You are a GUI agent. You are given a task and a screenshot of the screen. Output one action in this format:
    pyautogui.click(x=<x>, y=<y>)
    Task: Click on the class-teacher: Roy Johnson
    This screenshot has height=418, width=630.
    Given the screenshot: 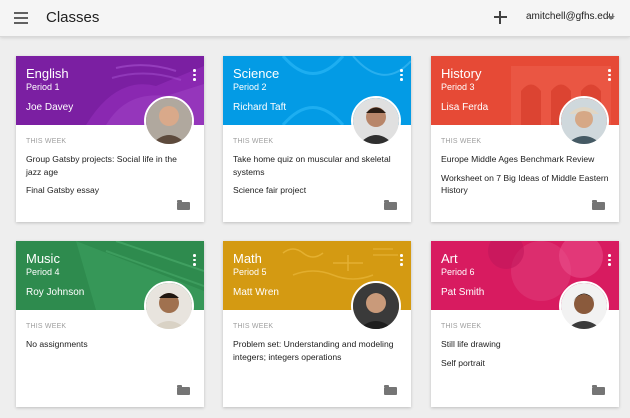 What is the action you would take?
    pyautogui.click(x=55, y=292)
    